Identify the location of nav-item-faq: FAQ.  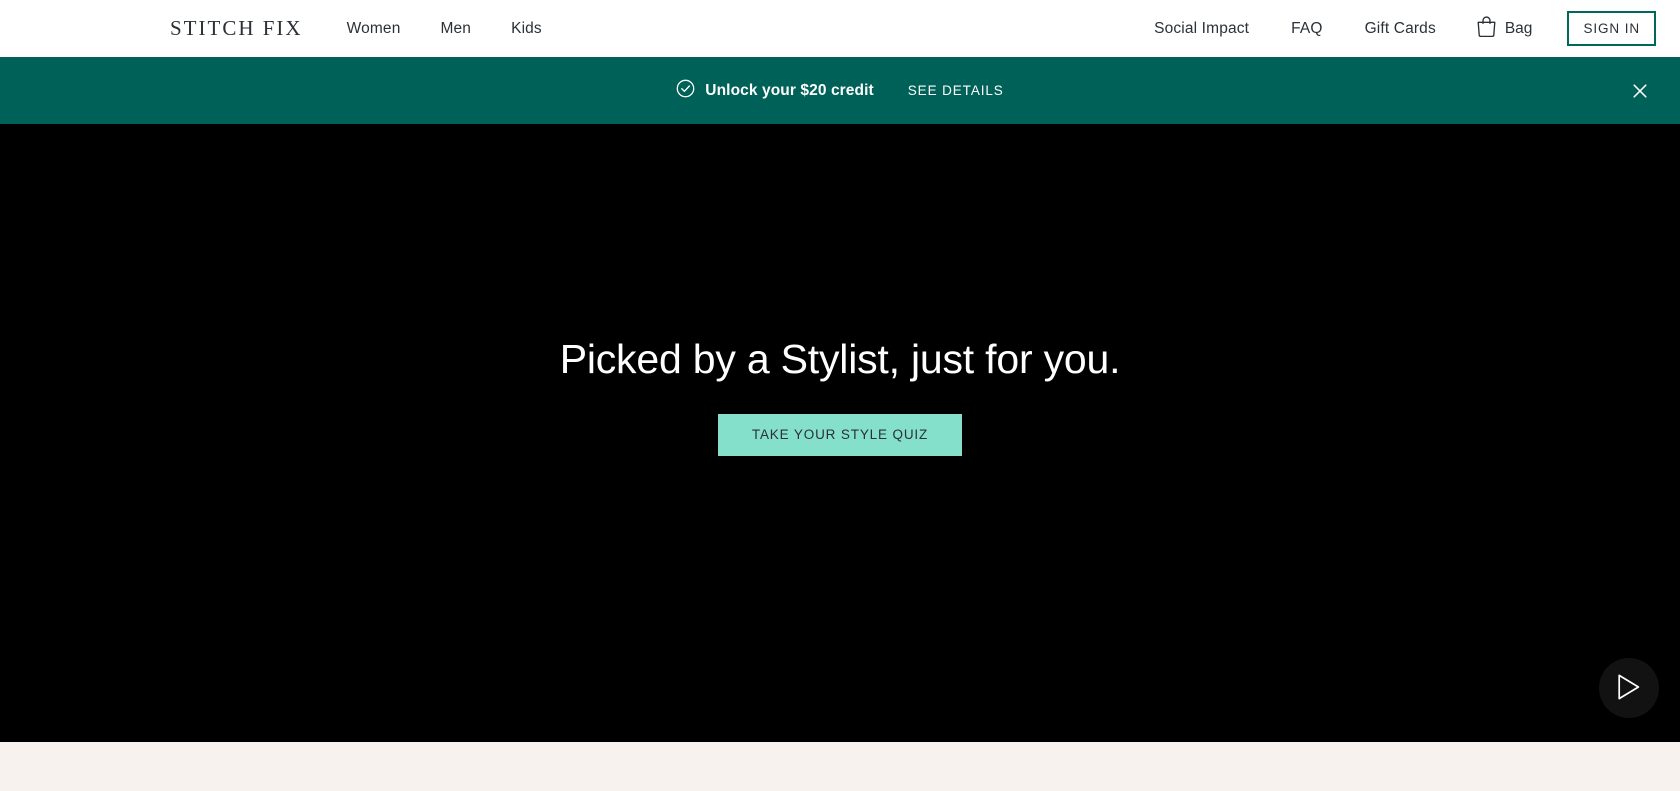
(1306, 29).